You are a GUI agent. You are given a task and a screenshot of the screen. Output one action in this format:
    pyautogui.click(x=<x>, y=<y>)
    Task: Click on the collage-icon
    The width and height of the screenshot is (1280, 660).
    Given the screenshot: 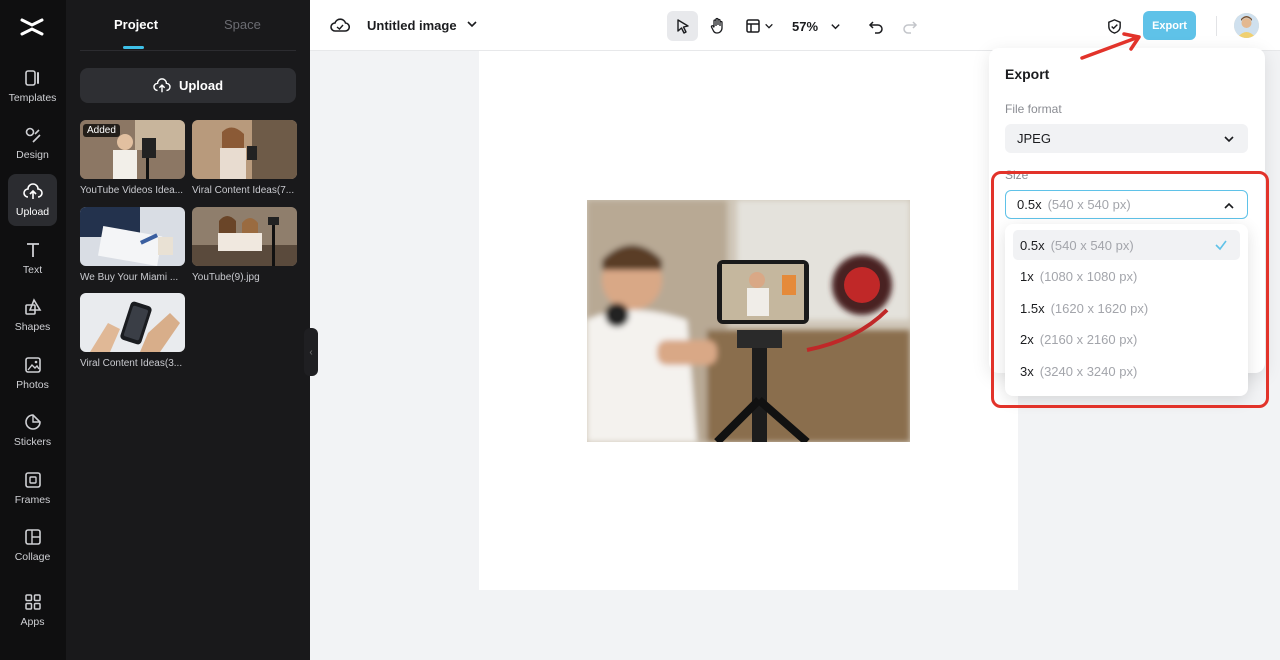 What is the action you would take?
    pyautogui.click(x=33, y=537)
    